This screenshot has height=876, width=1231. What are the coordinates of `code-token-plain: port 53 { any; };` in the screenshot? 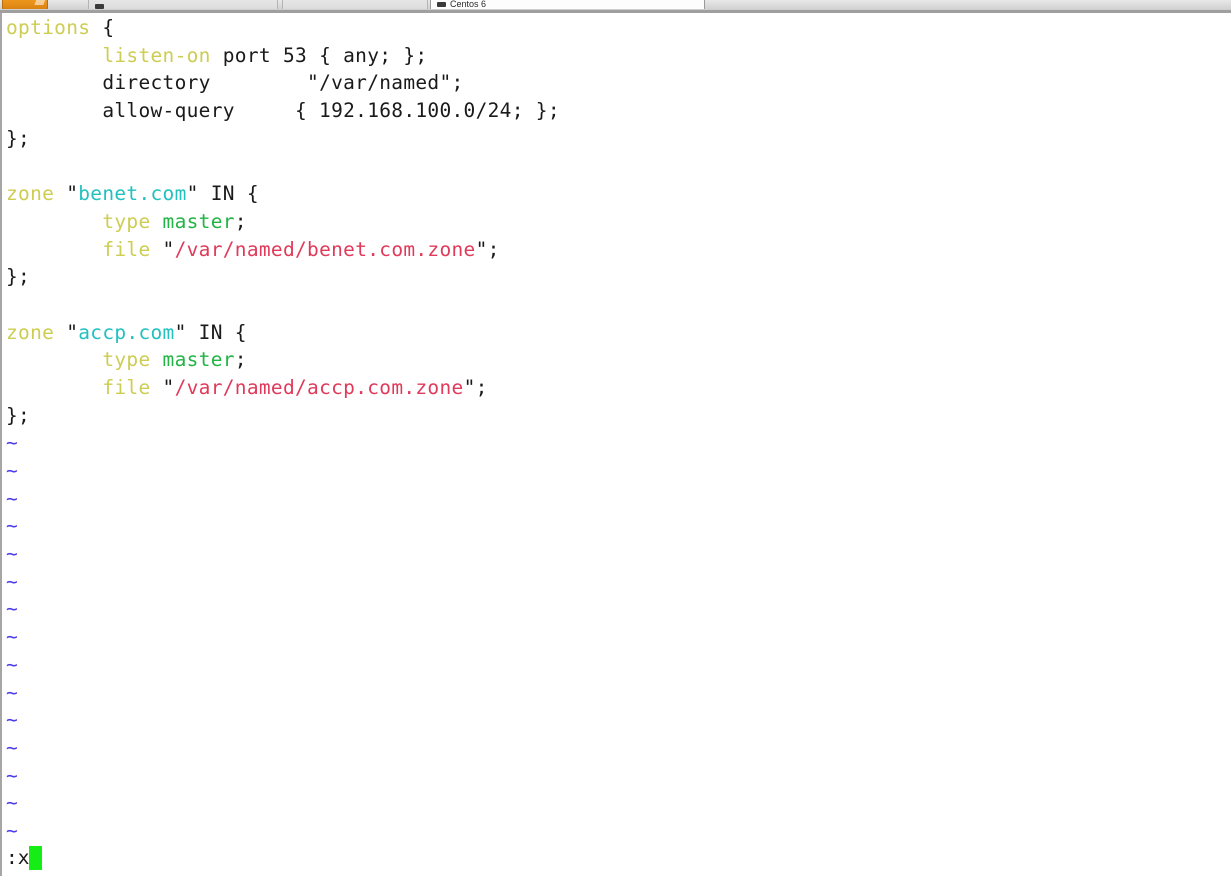 It's located at (319, 55).